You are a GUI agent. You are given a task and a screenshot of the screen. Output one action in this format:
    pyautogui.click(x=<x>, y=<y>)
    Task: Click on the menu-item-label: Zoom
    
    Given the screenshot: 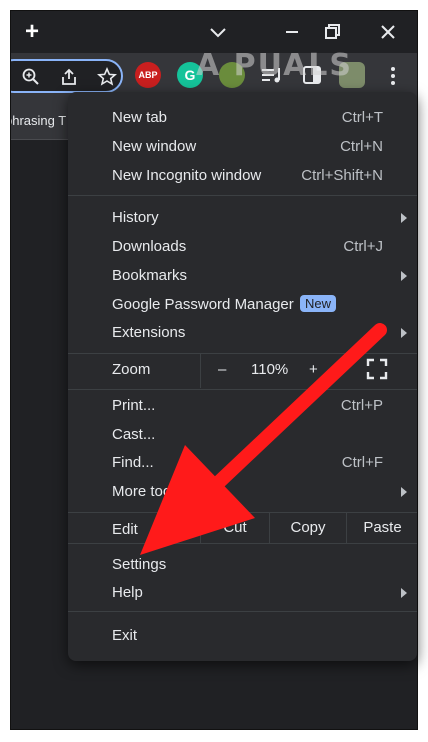 What is the action you would take?
    pyautogui.click(x=131, y=369)
    